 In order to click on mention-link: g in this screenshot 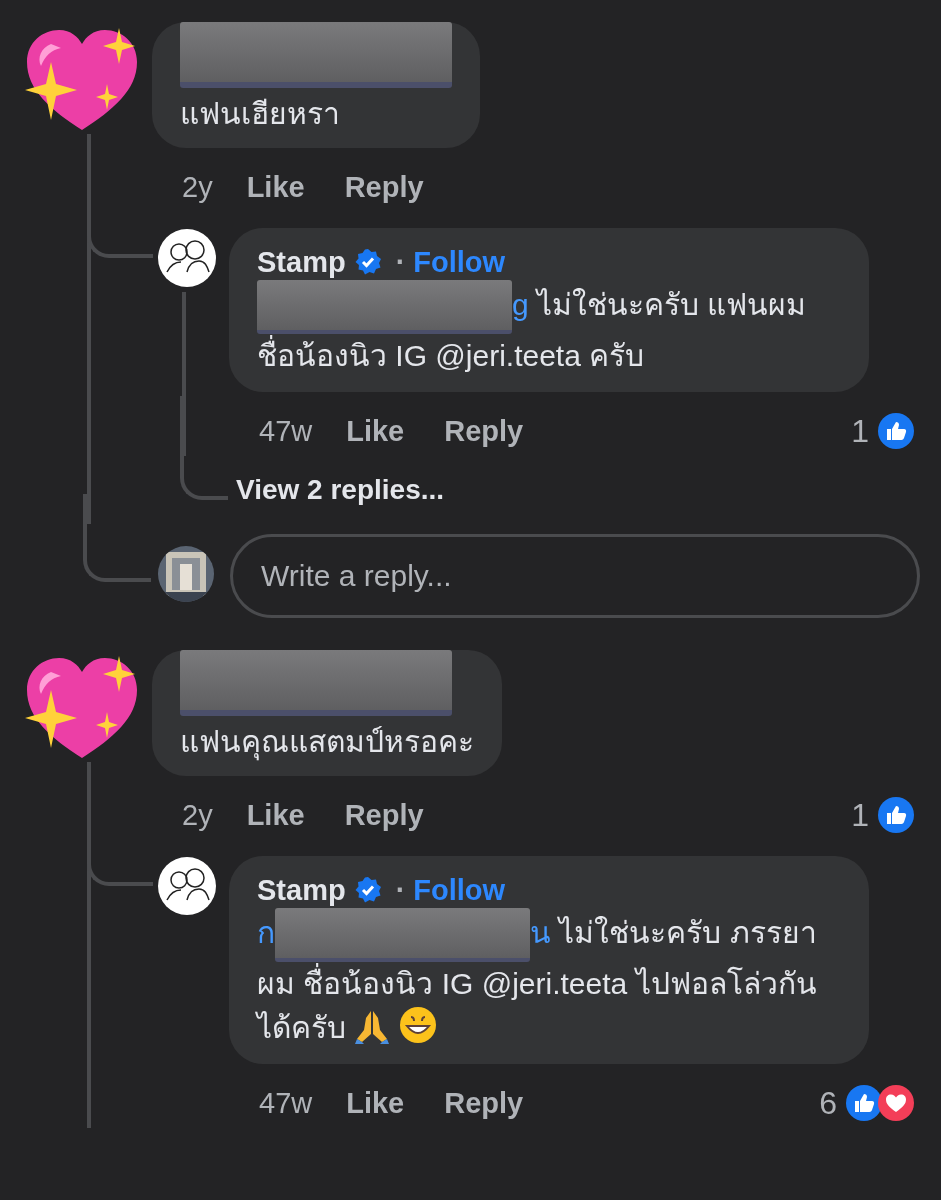, I will do `click(520, 304)`.